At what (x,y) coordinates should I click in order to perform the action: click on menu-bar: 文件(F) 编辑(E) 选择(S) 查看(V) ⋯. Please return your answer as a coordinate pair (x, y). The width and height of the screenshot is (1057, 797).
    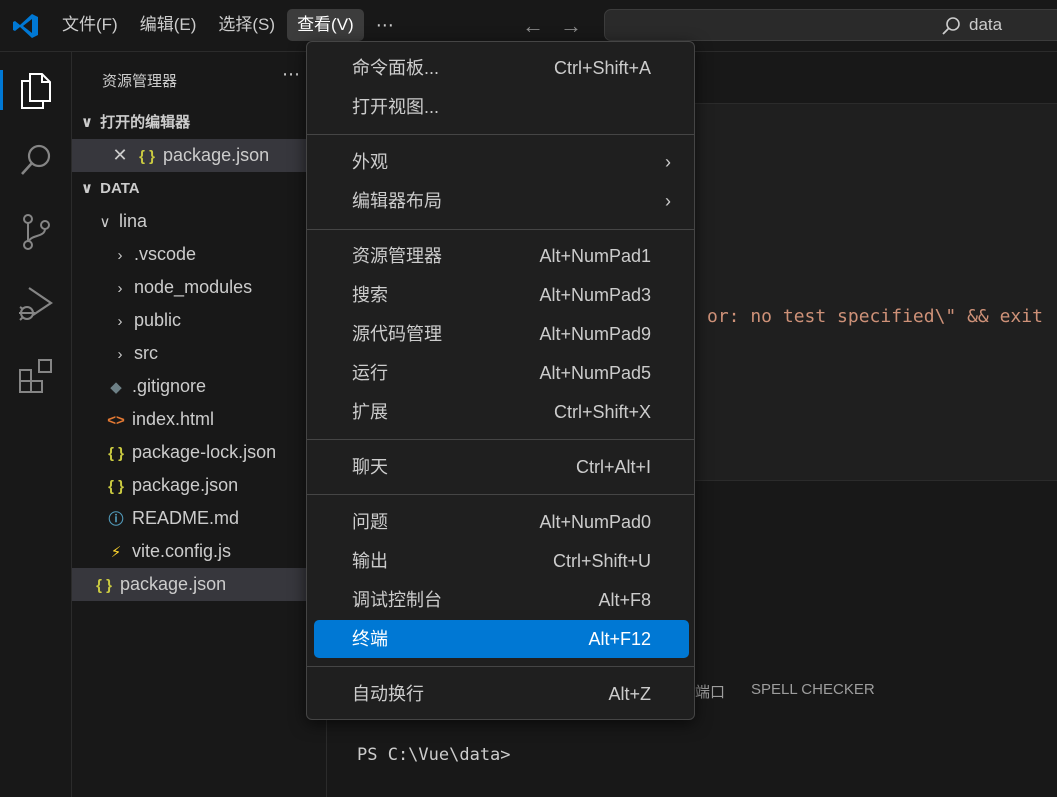
    Looking at the image, I should click on (227, 25).